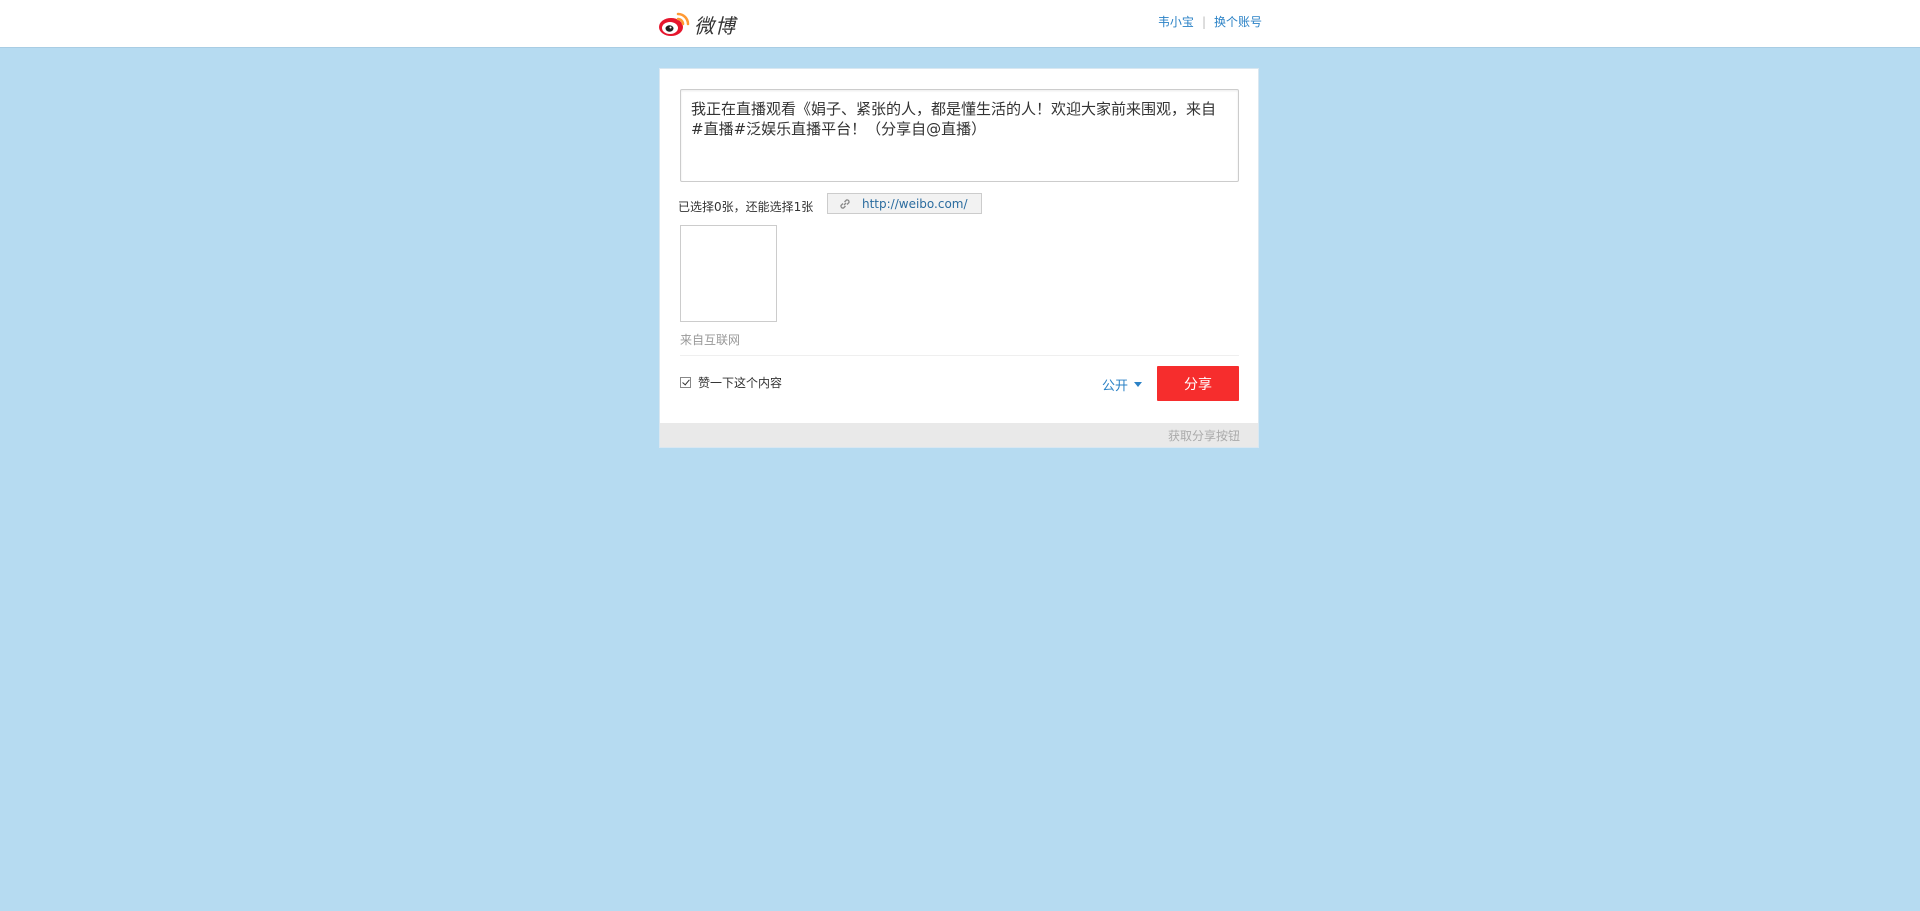 The image size is (1920, 911). What do you see at coordinates (1198, 383) in the screenshot?
I see `share-button: 分享` at bounding box center [1198, 383].